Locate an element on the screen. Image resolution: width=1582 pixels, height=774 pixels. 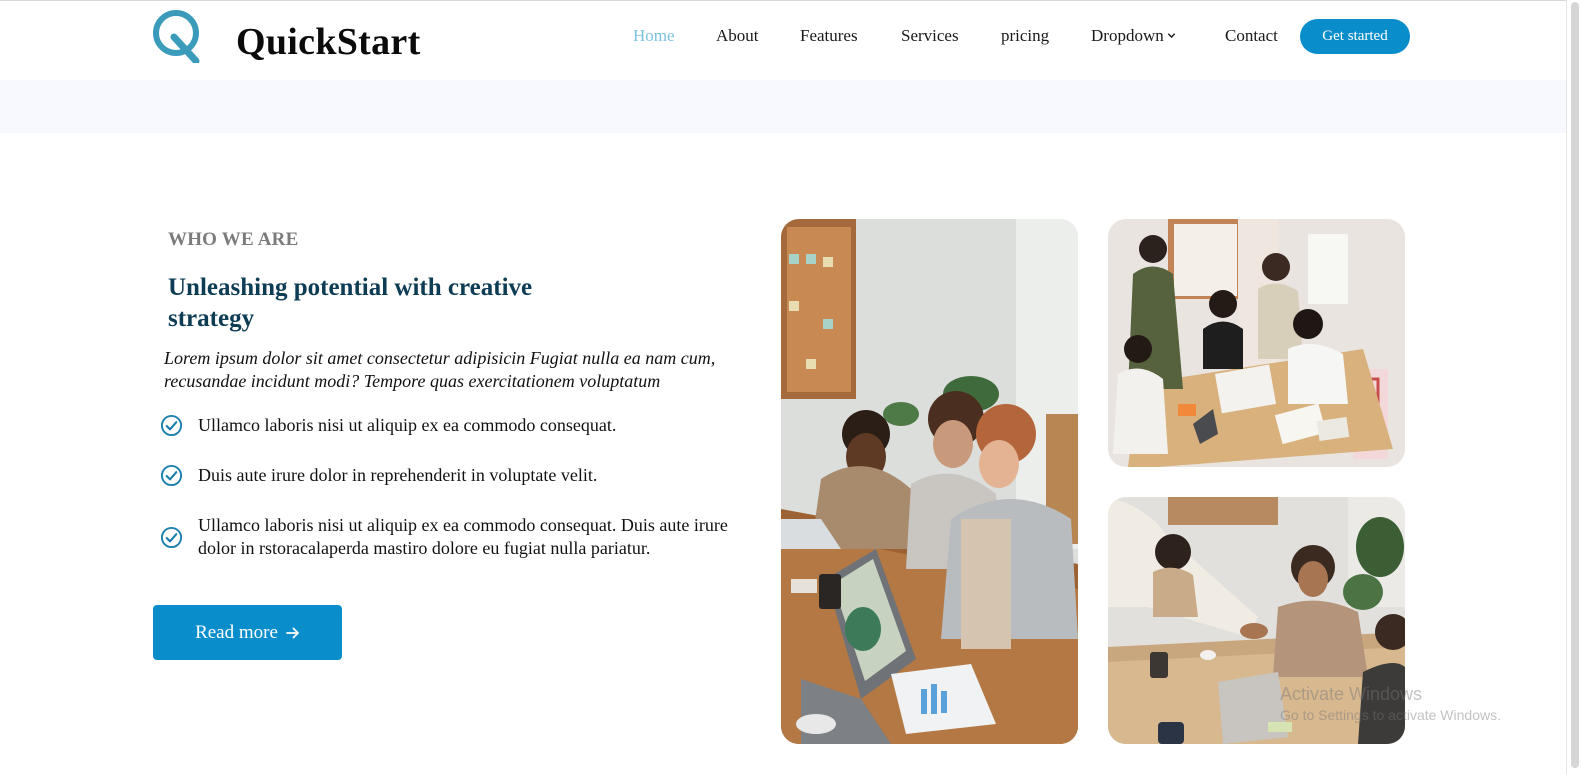
header-band is located at coordinates (783, 106).